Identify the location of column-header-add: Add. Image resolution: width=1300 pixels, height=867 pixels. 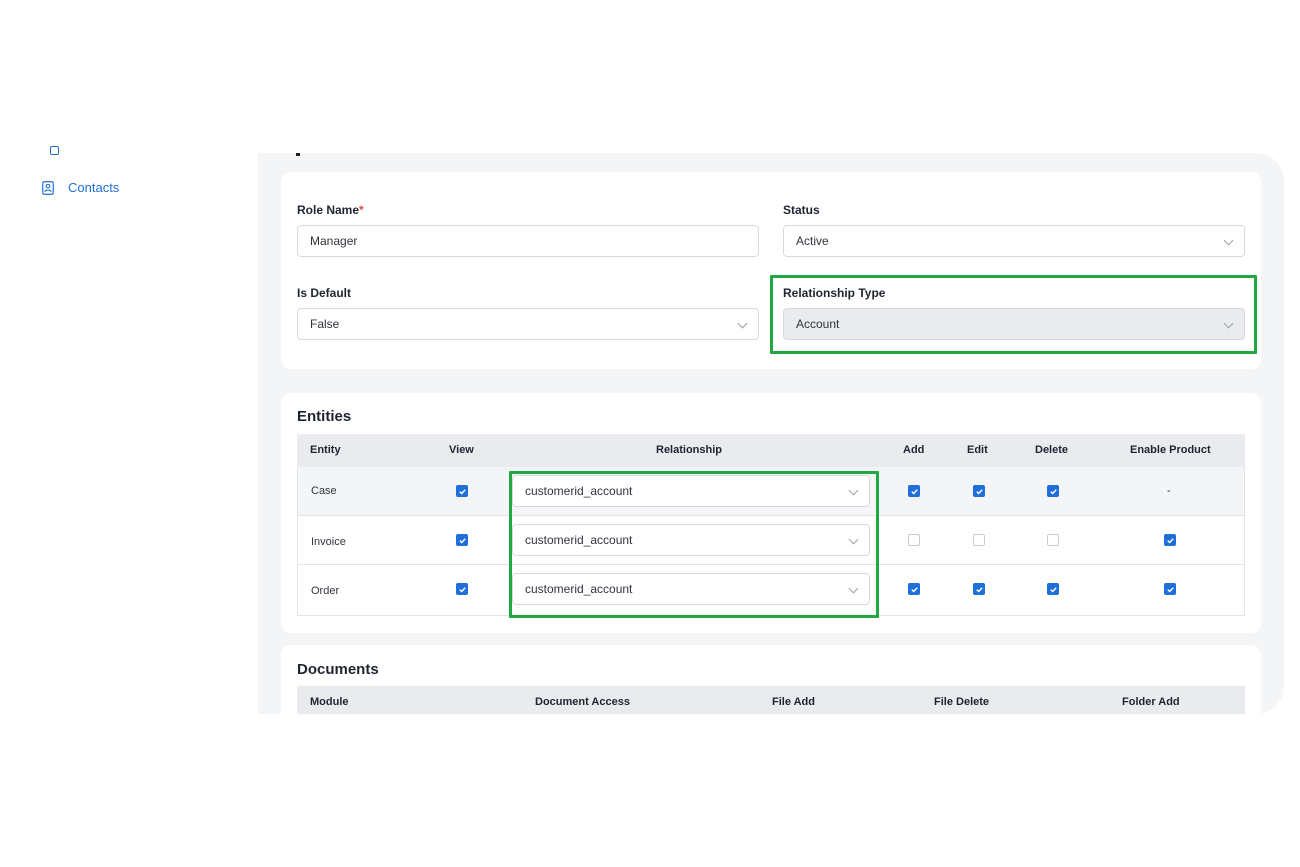
(914, 450).